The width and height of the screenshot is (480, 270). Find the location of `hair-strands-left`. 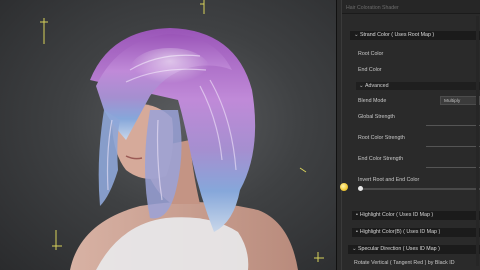

hair-strands-left is located at coordinates (109, 158).